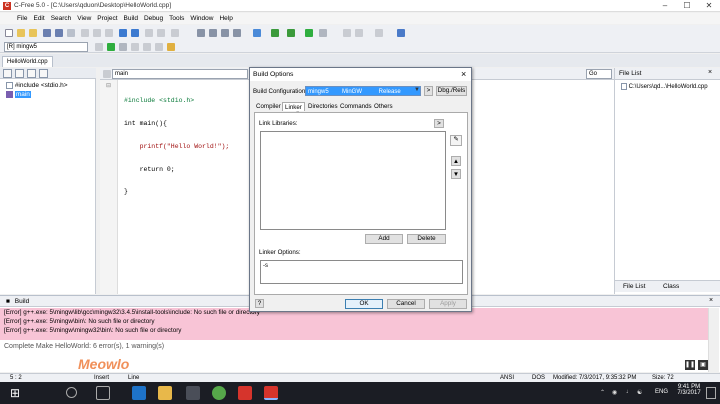  I want to click on open-folder-icon, so click(21, 33).